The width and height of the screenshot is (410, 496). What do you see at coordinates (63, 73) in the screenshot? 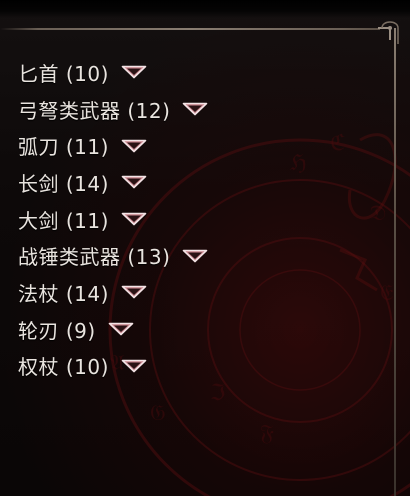
I see `weapon-category-label: 匕首 (10)` at bounding box center [63, 73].